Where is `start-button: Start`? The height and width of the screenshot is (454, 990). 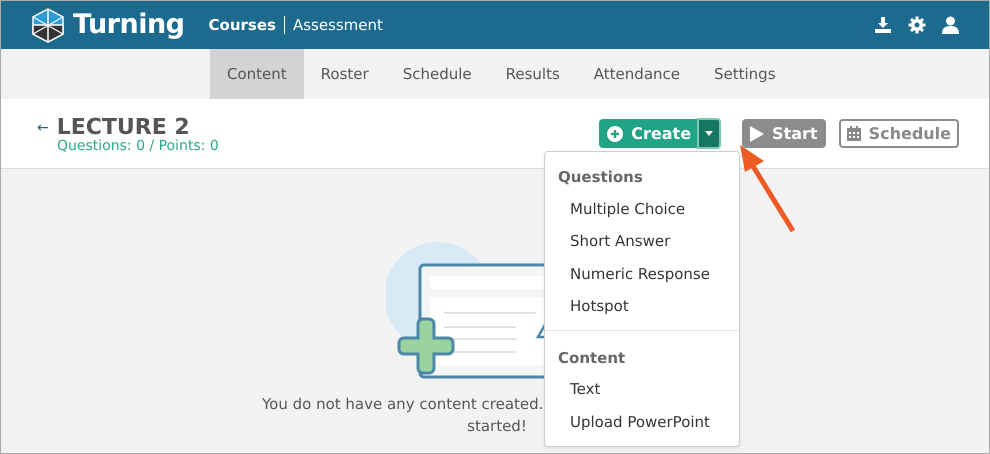 start-button: Start is located at coordinates (784, 133).